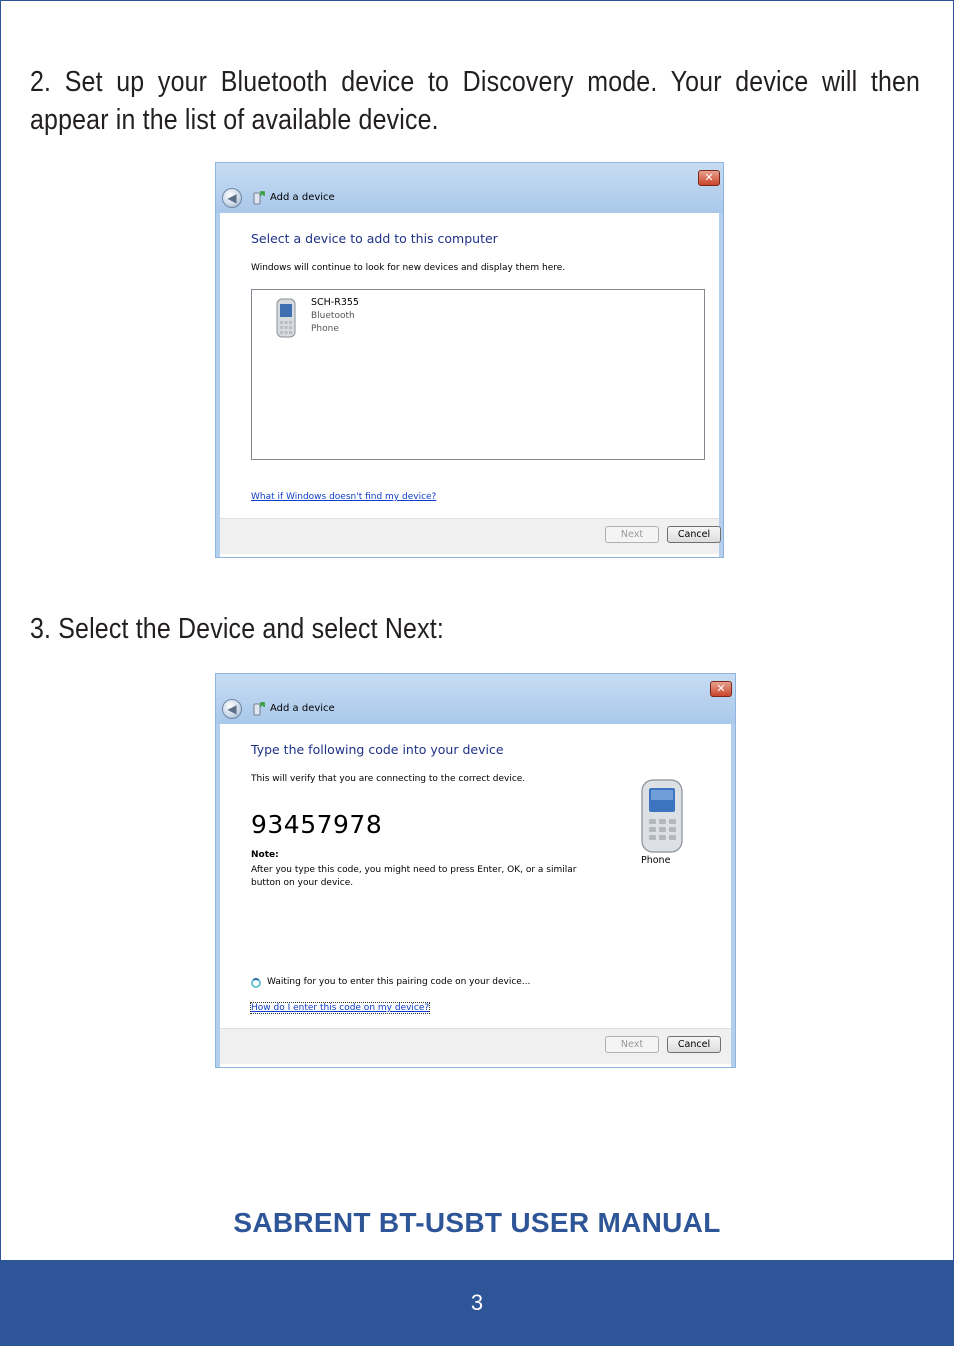  I want to click on footer-bar: 3, so click(477, 1303).